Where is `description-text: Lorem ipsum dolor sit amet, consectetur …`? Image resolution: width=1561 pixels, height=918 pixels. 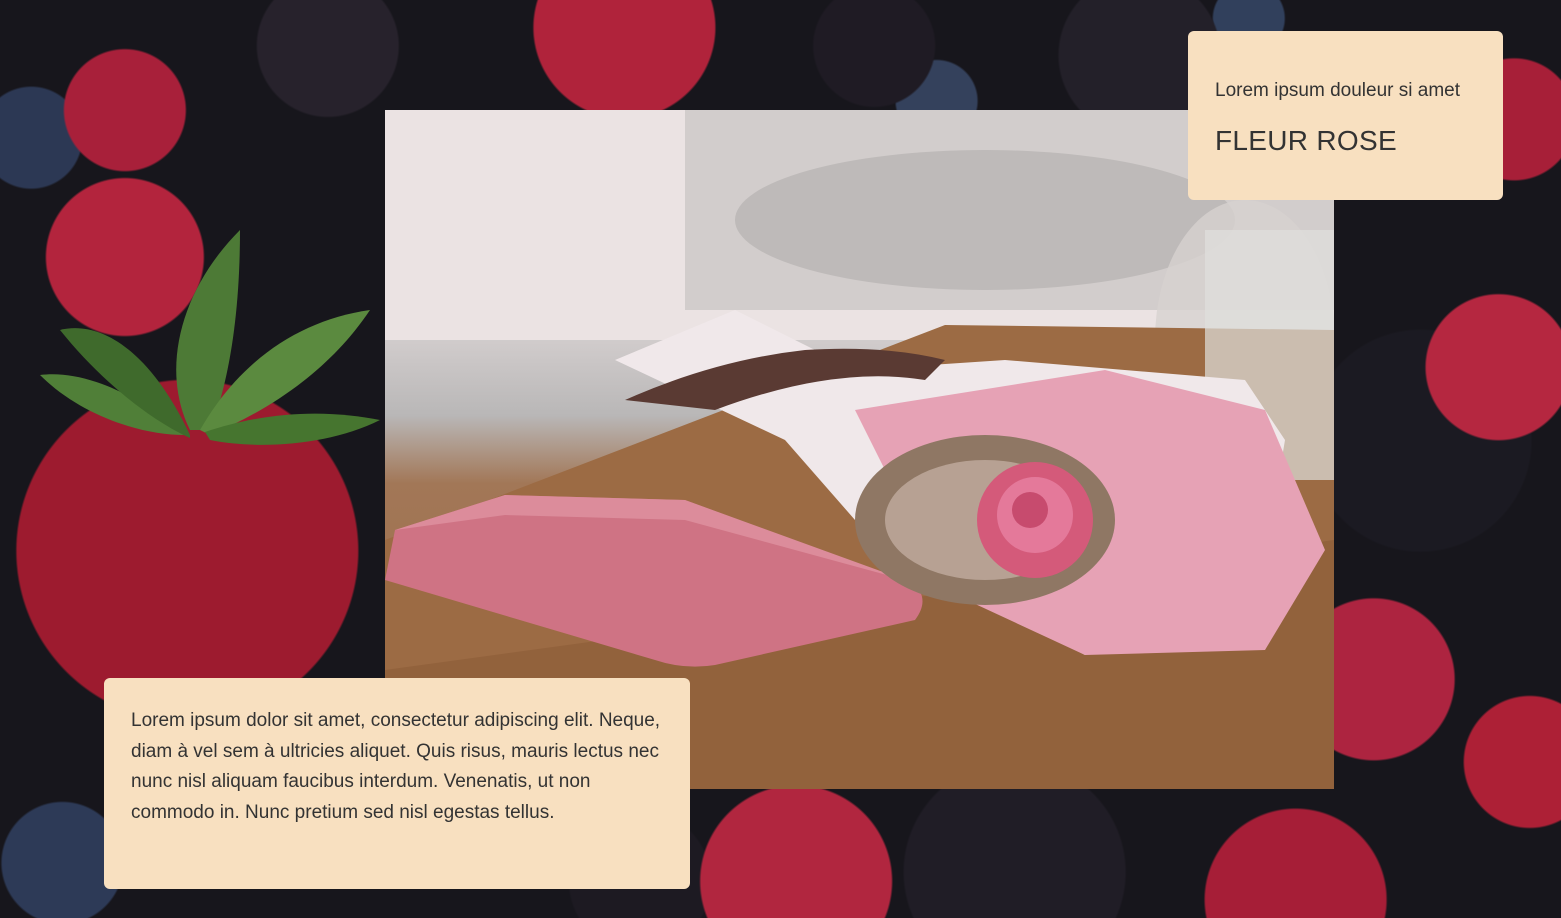
description-text: Lorem ipsum dolor sit amet, consectetur … is located at coordinates (396, 766).